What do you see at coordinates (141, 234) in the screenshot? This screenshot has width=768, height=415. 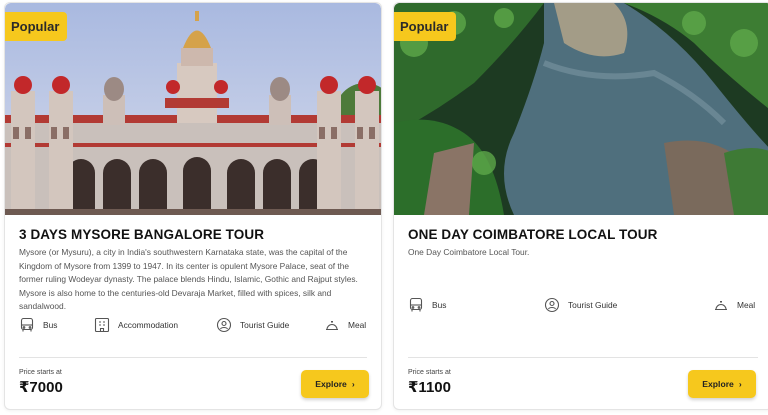 I see `tour-title: 3 DAYS MYSORE BANGALORE TOUR` at bounding box center [141, 234].